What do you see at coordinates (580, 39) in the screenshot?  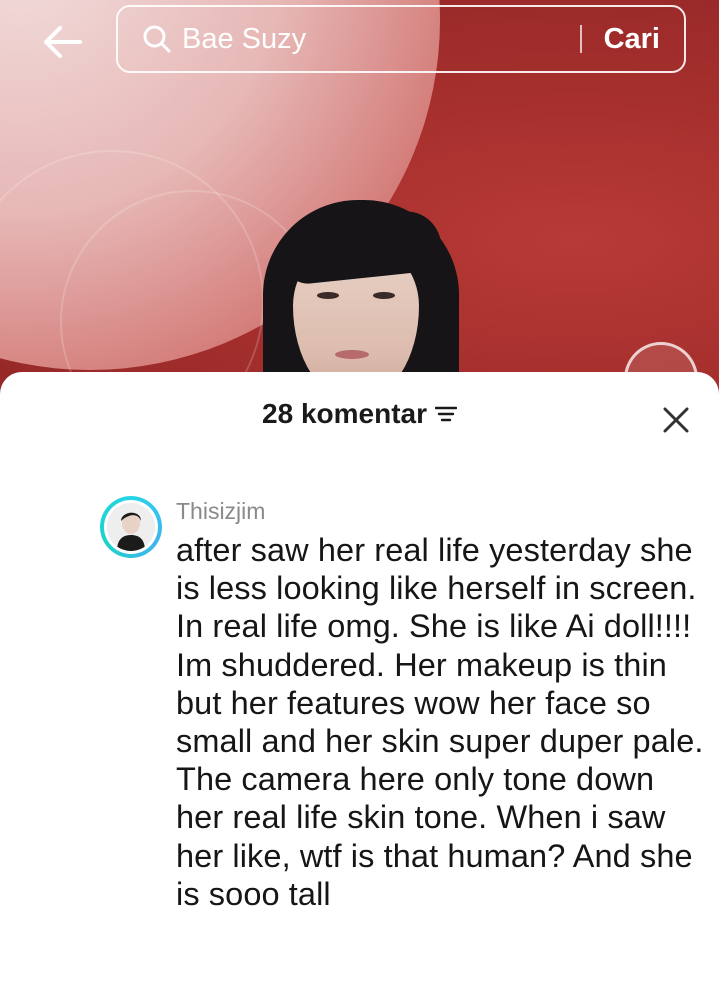 I see `search-divider` at bounding box center [580, 39].